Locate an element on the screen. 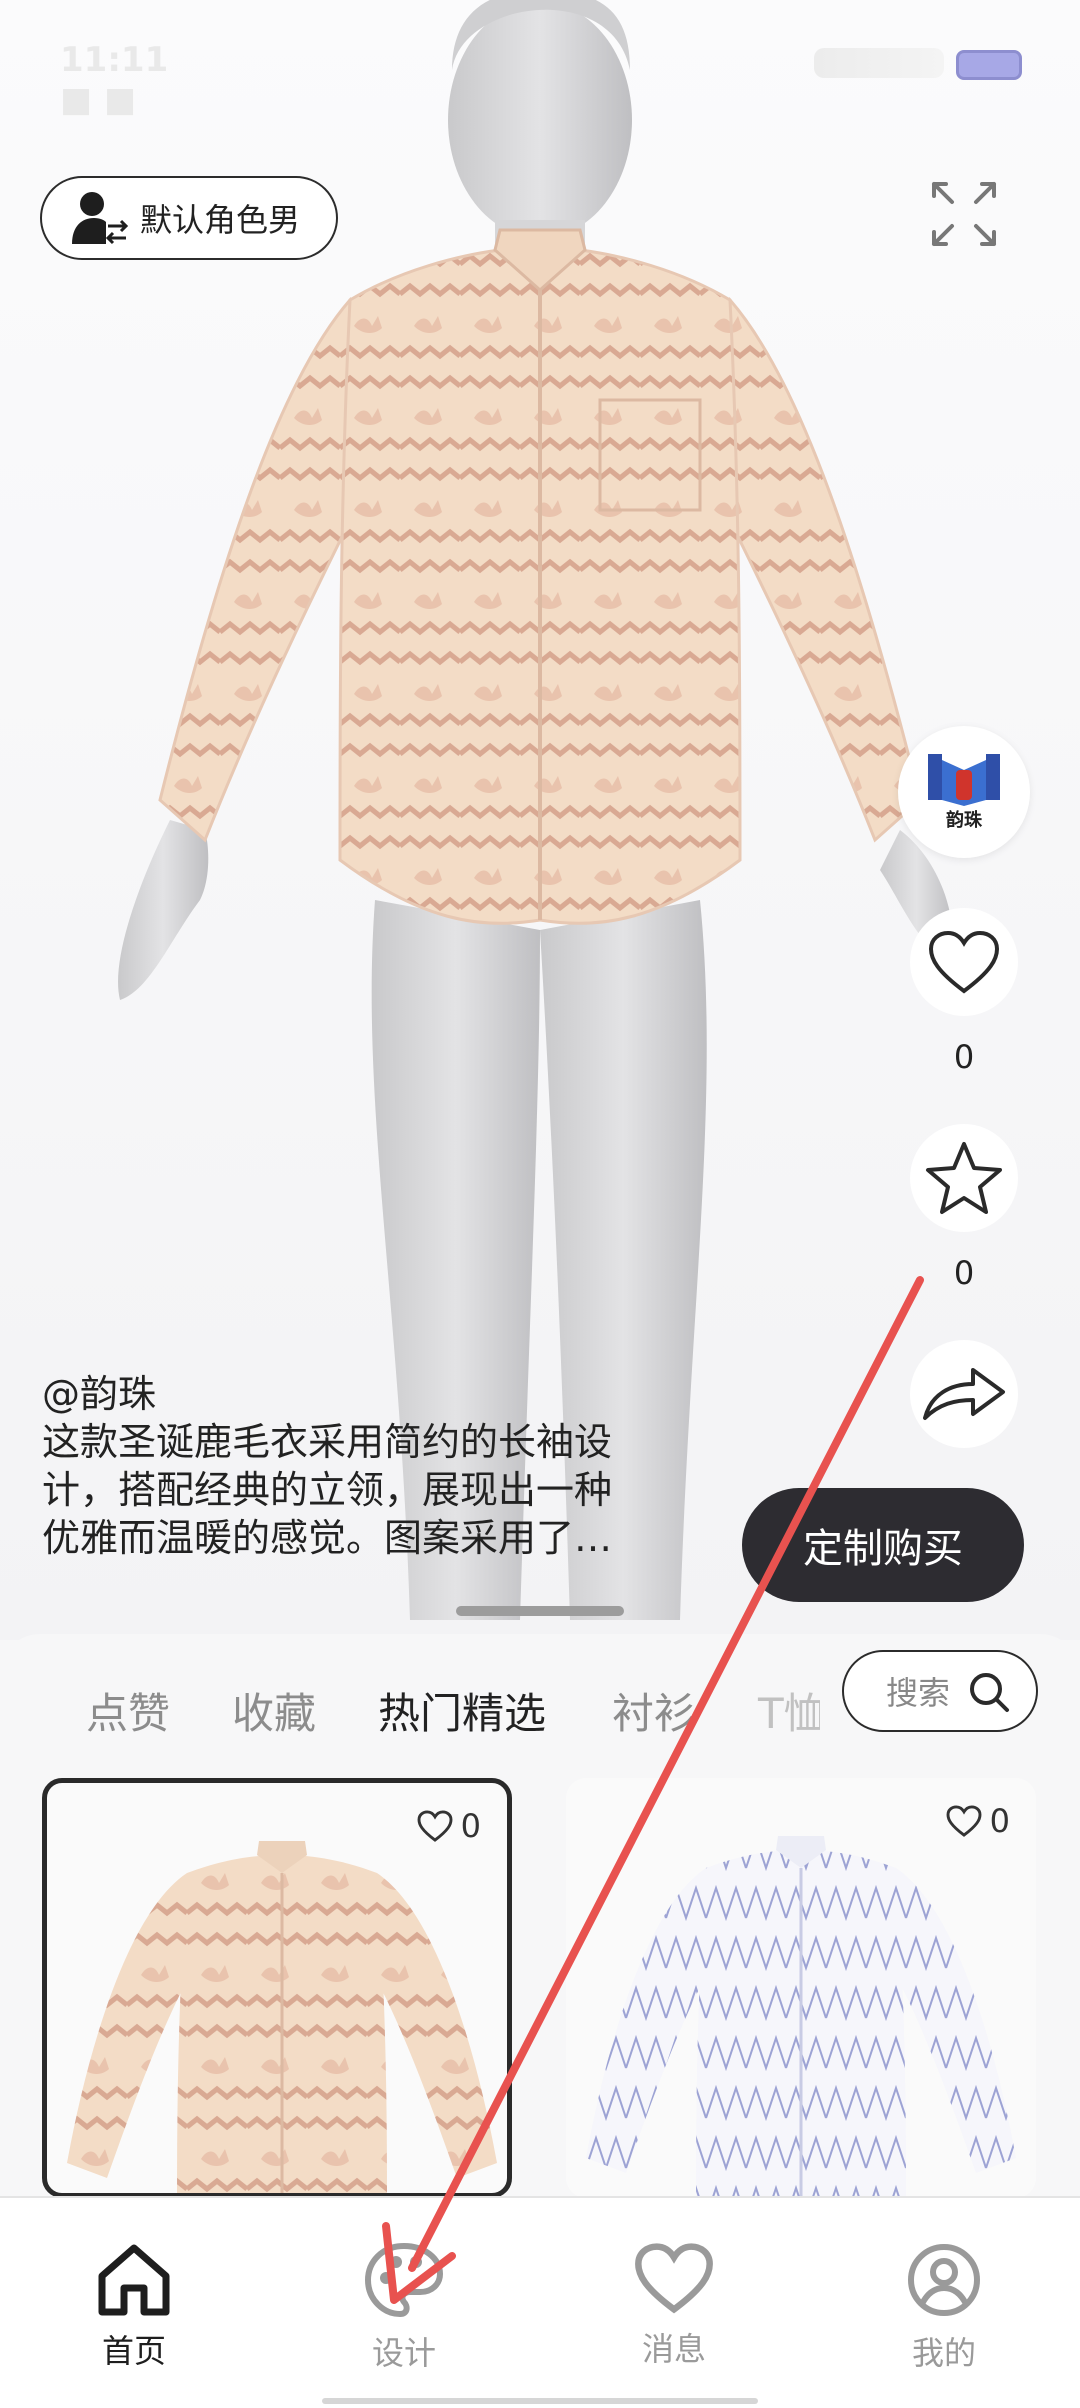 The height and width of the screenshot is (2408, 1080). heart-outline-icon is located at coordinates (674, 2278).